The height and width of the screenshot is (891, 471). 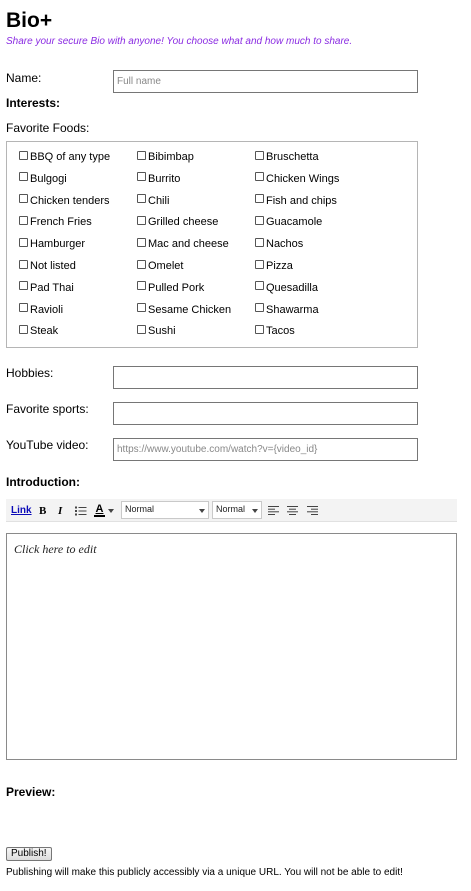 I want to click on food-option-label: Quesadilla, so click(x=292, y=287).